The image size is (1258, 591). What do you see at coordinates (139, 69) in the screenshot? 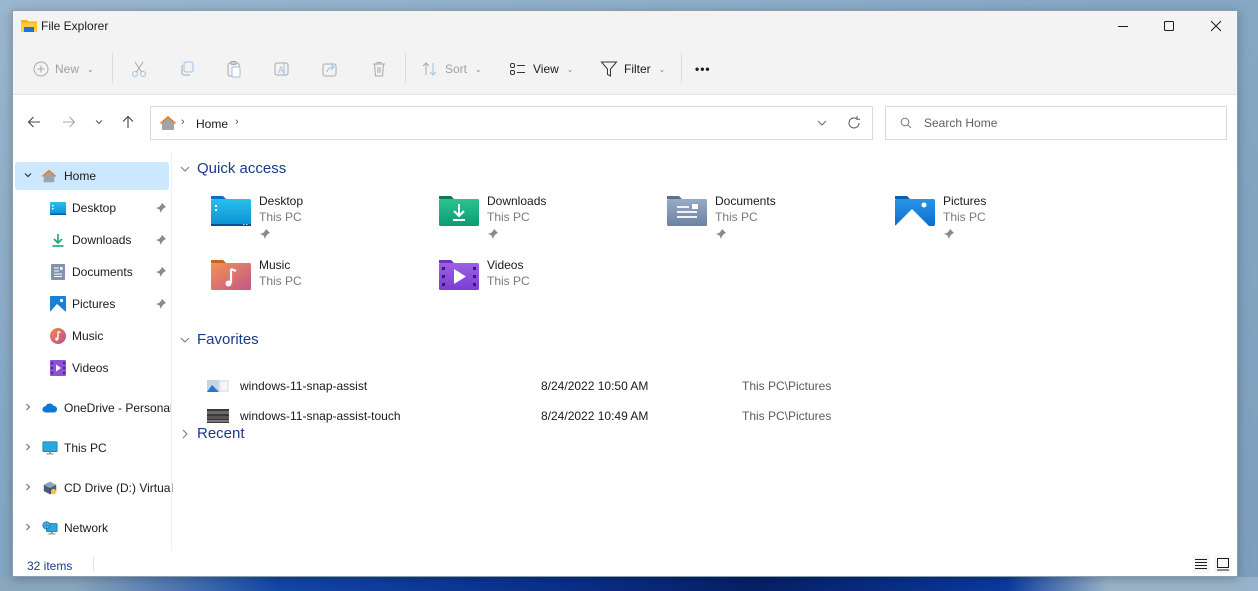
I see `cut-button` at bounding box center [139, 69].